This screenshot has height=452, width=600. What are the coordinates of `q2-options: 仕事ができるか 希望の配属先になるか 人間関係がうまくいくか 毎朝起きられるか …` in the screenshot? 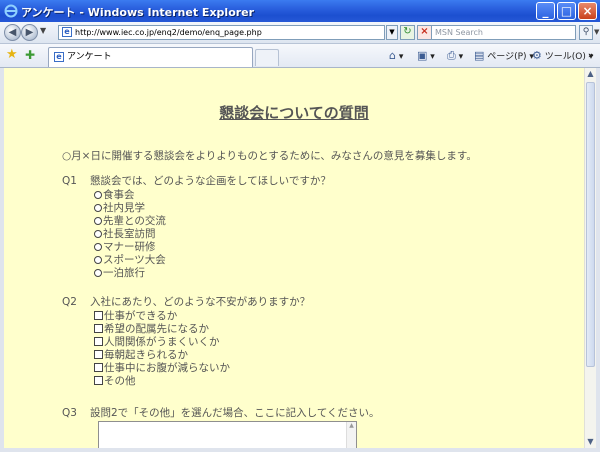 It's located at (161, 349).